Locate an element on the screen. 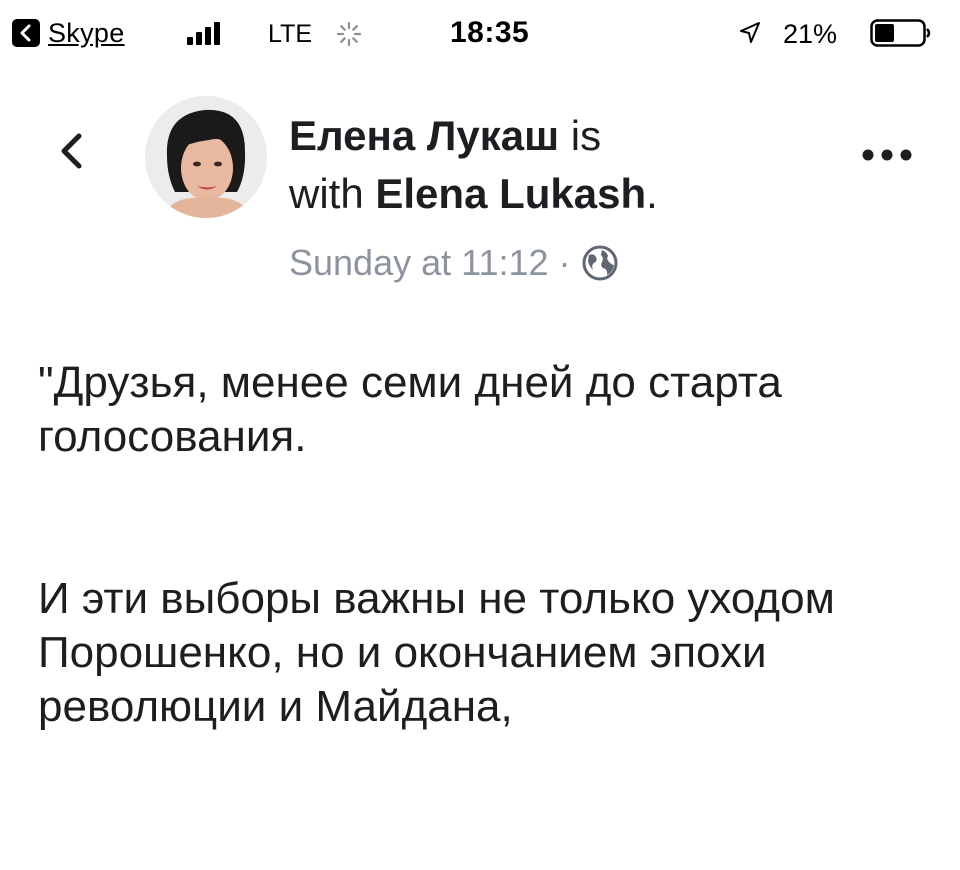 Image resolution: width=960 pixels, height=870 pixels. status-bar: Skype LTE 18:35 21% is located at coordinates (480, 32).